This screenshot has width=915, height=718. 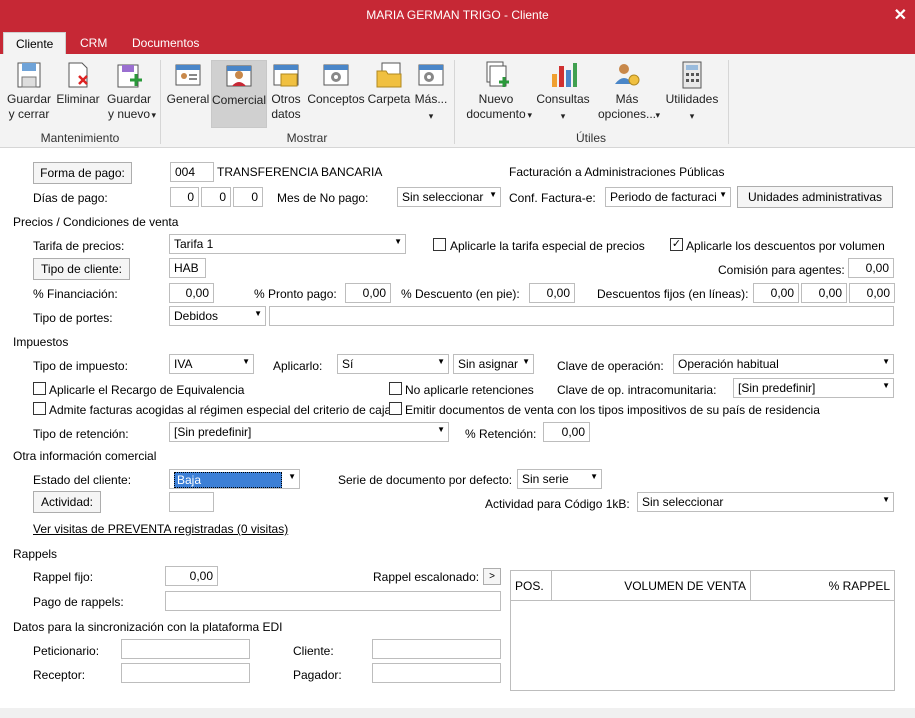 What do you see at coordinates (185, 673) in the screenshot?
I see `receptor-input` at bounding box center [185, 673].